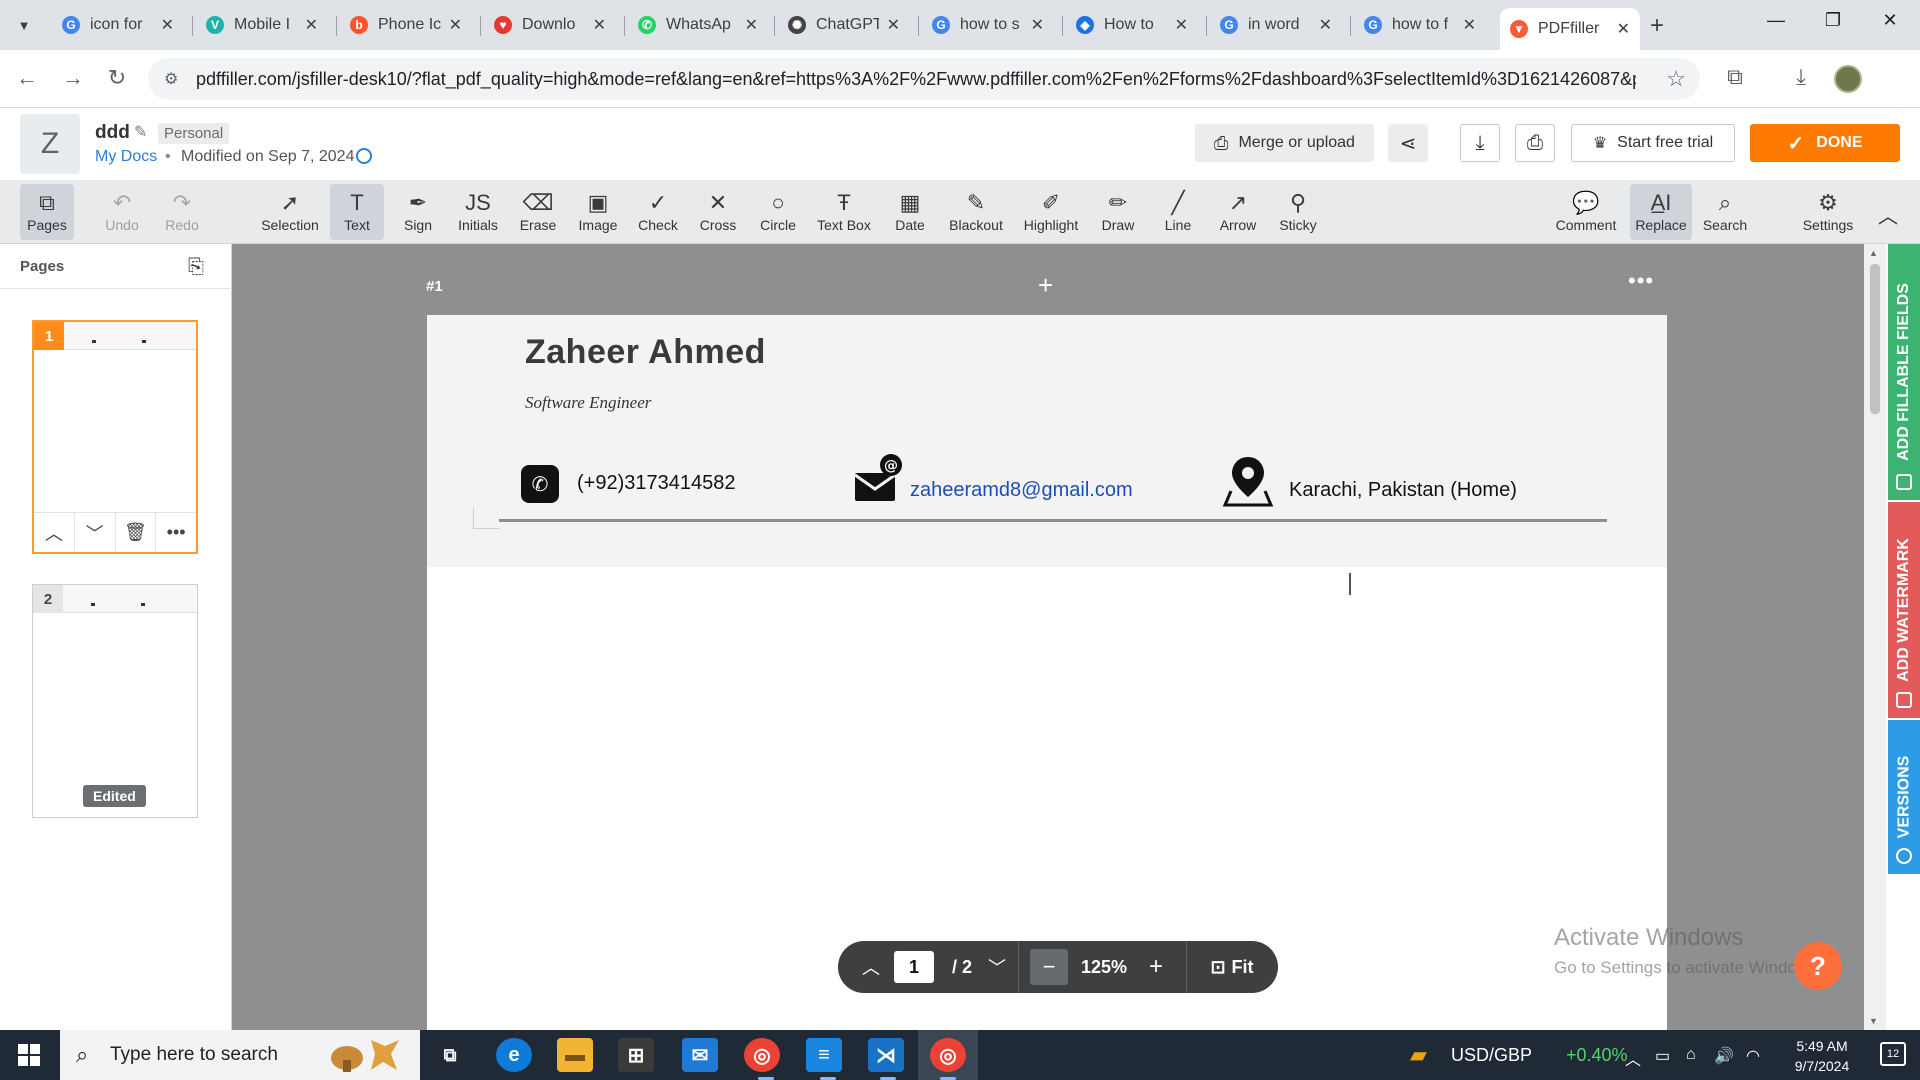  I want to click on minimize-icon: —, so click(1776, 20).